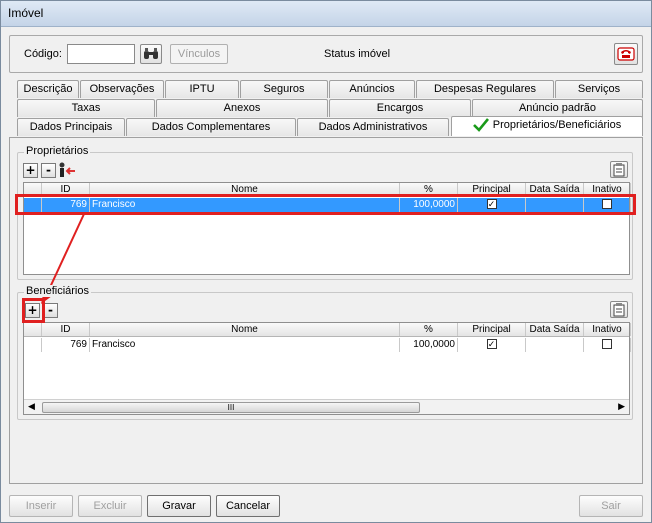 The image size is (652, 523). I want to click on window-titlebar: Imóvel, so click(326, 14).